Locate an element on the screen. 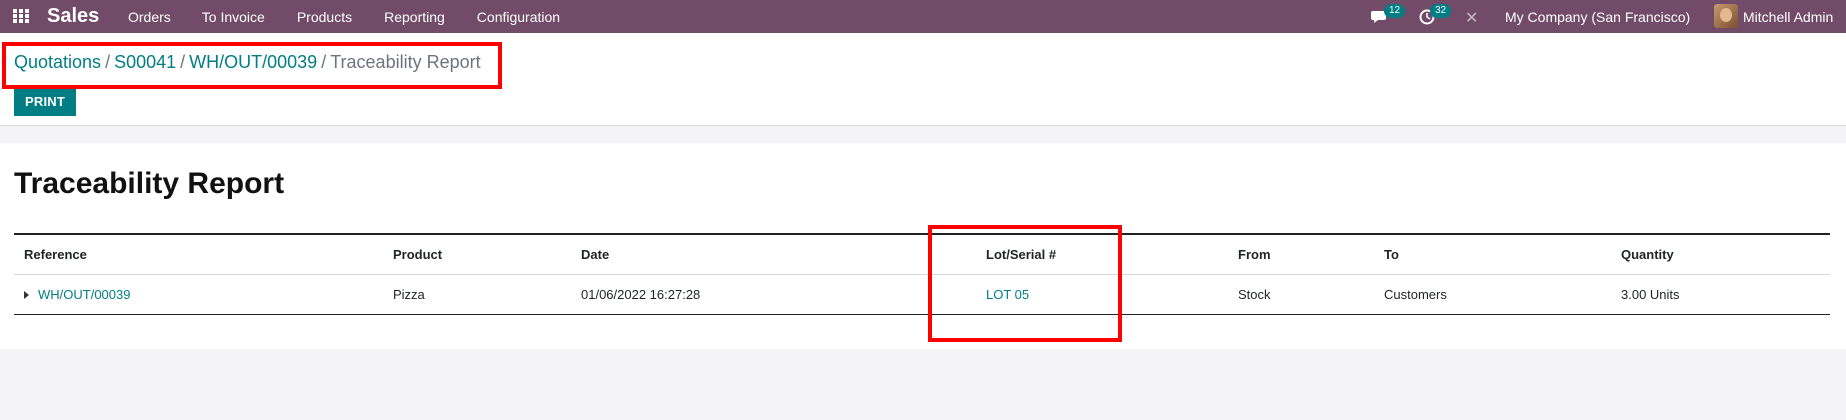  menu-item-reporting: Reporting is located at coordinates (414, 17).